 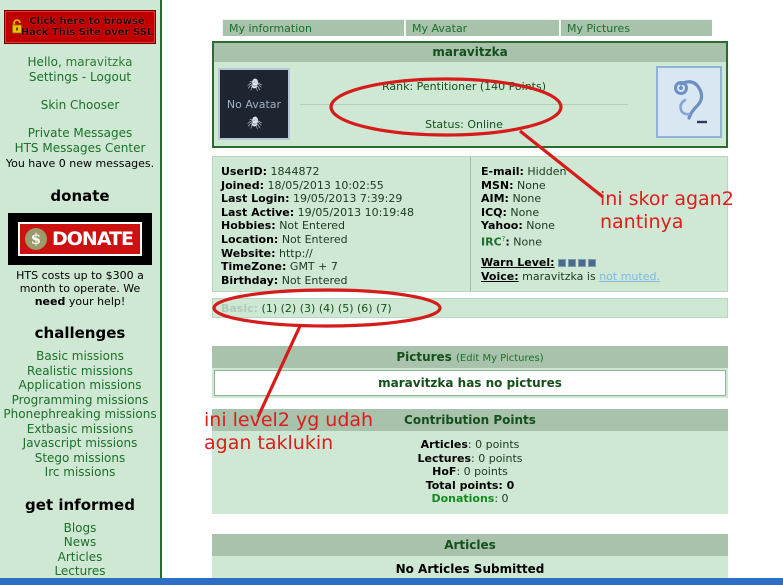 What do you see at coordinates (110, 77) in the screenshot?
I see `logout-link: Logout` at bounding box center [110, 77].